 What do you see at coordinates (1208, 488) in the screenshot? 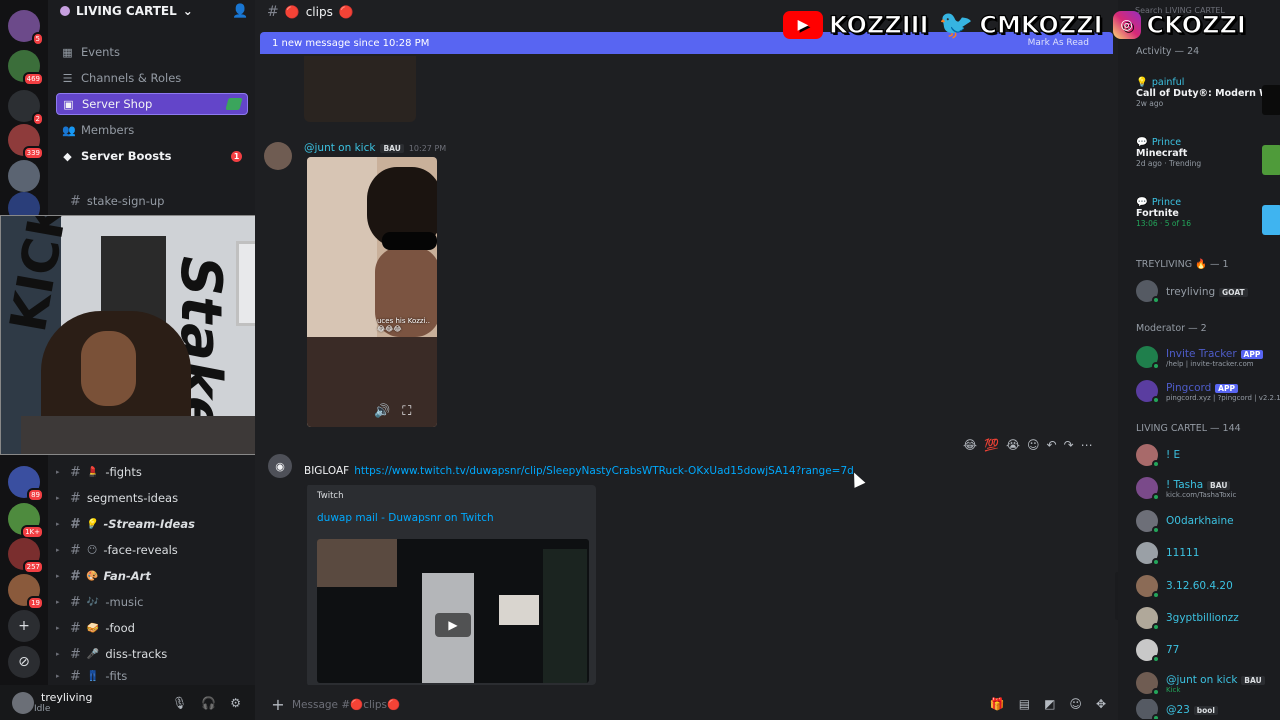
I see `member-item: ! Tasha BAU kick.com/TashaToxic` at bounding box center [1208, 488].